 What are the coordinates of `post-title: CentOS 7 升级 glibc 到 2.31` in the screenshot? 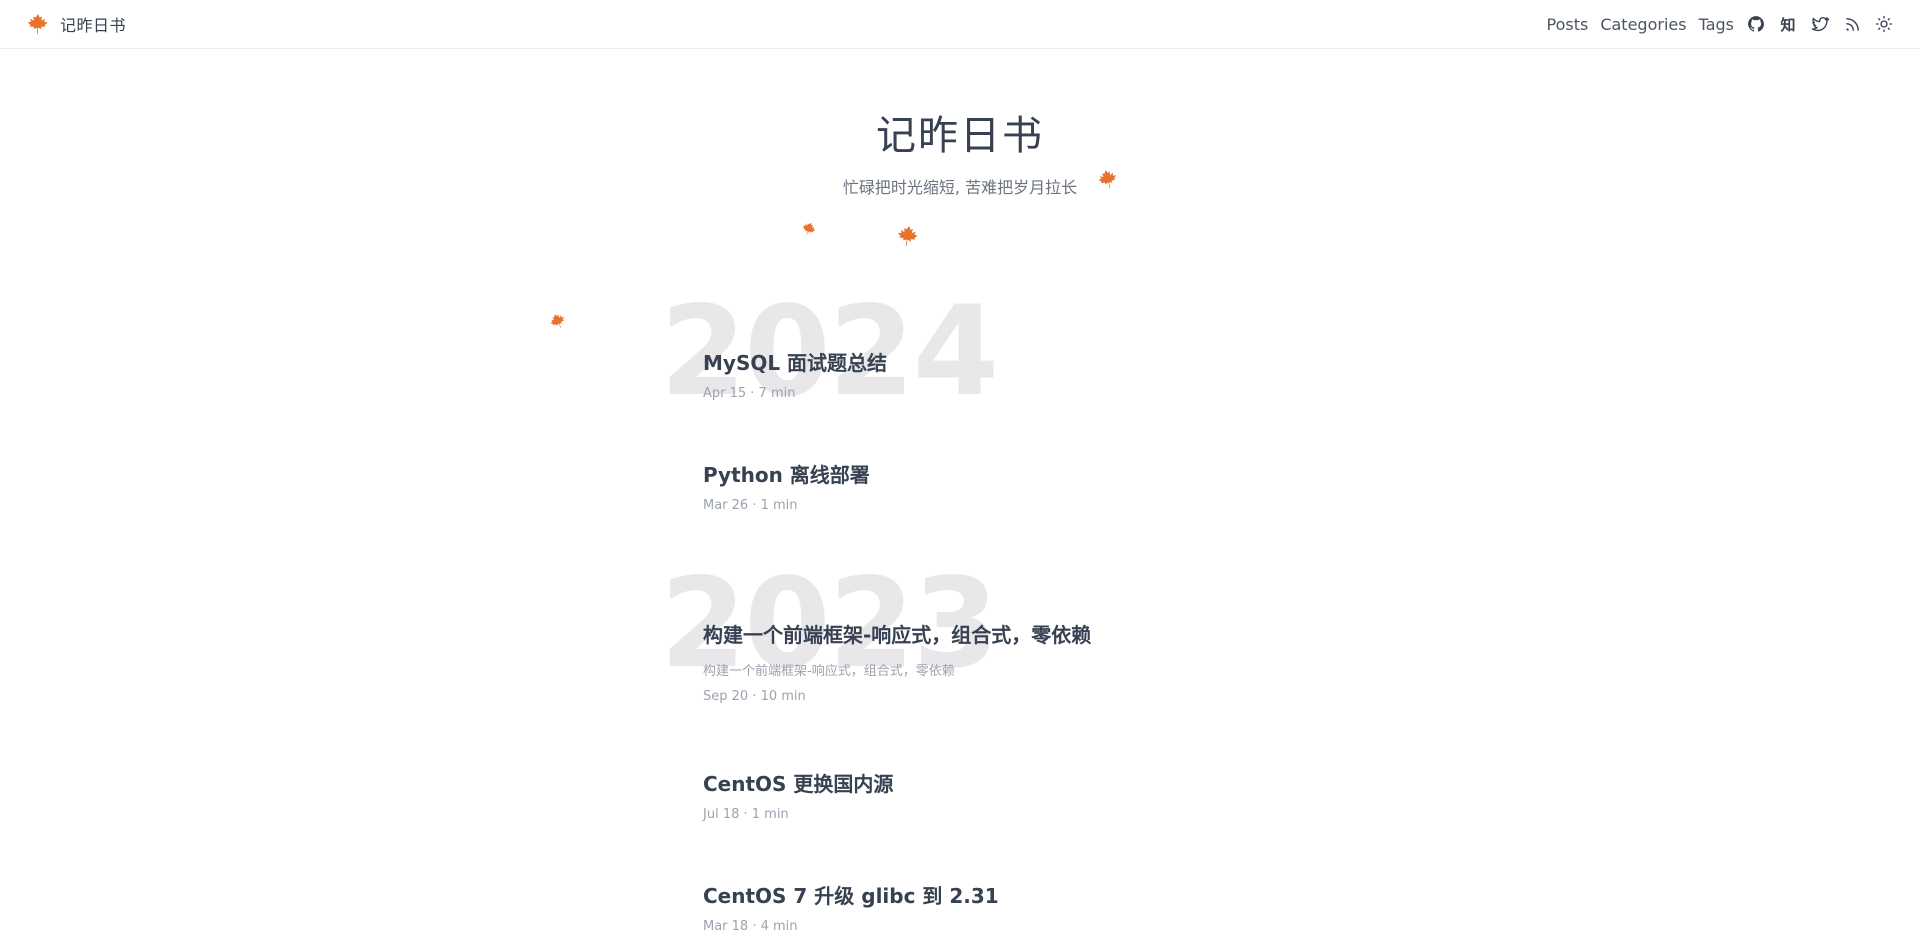 It's located at (851, 894).